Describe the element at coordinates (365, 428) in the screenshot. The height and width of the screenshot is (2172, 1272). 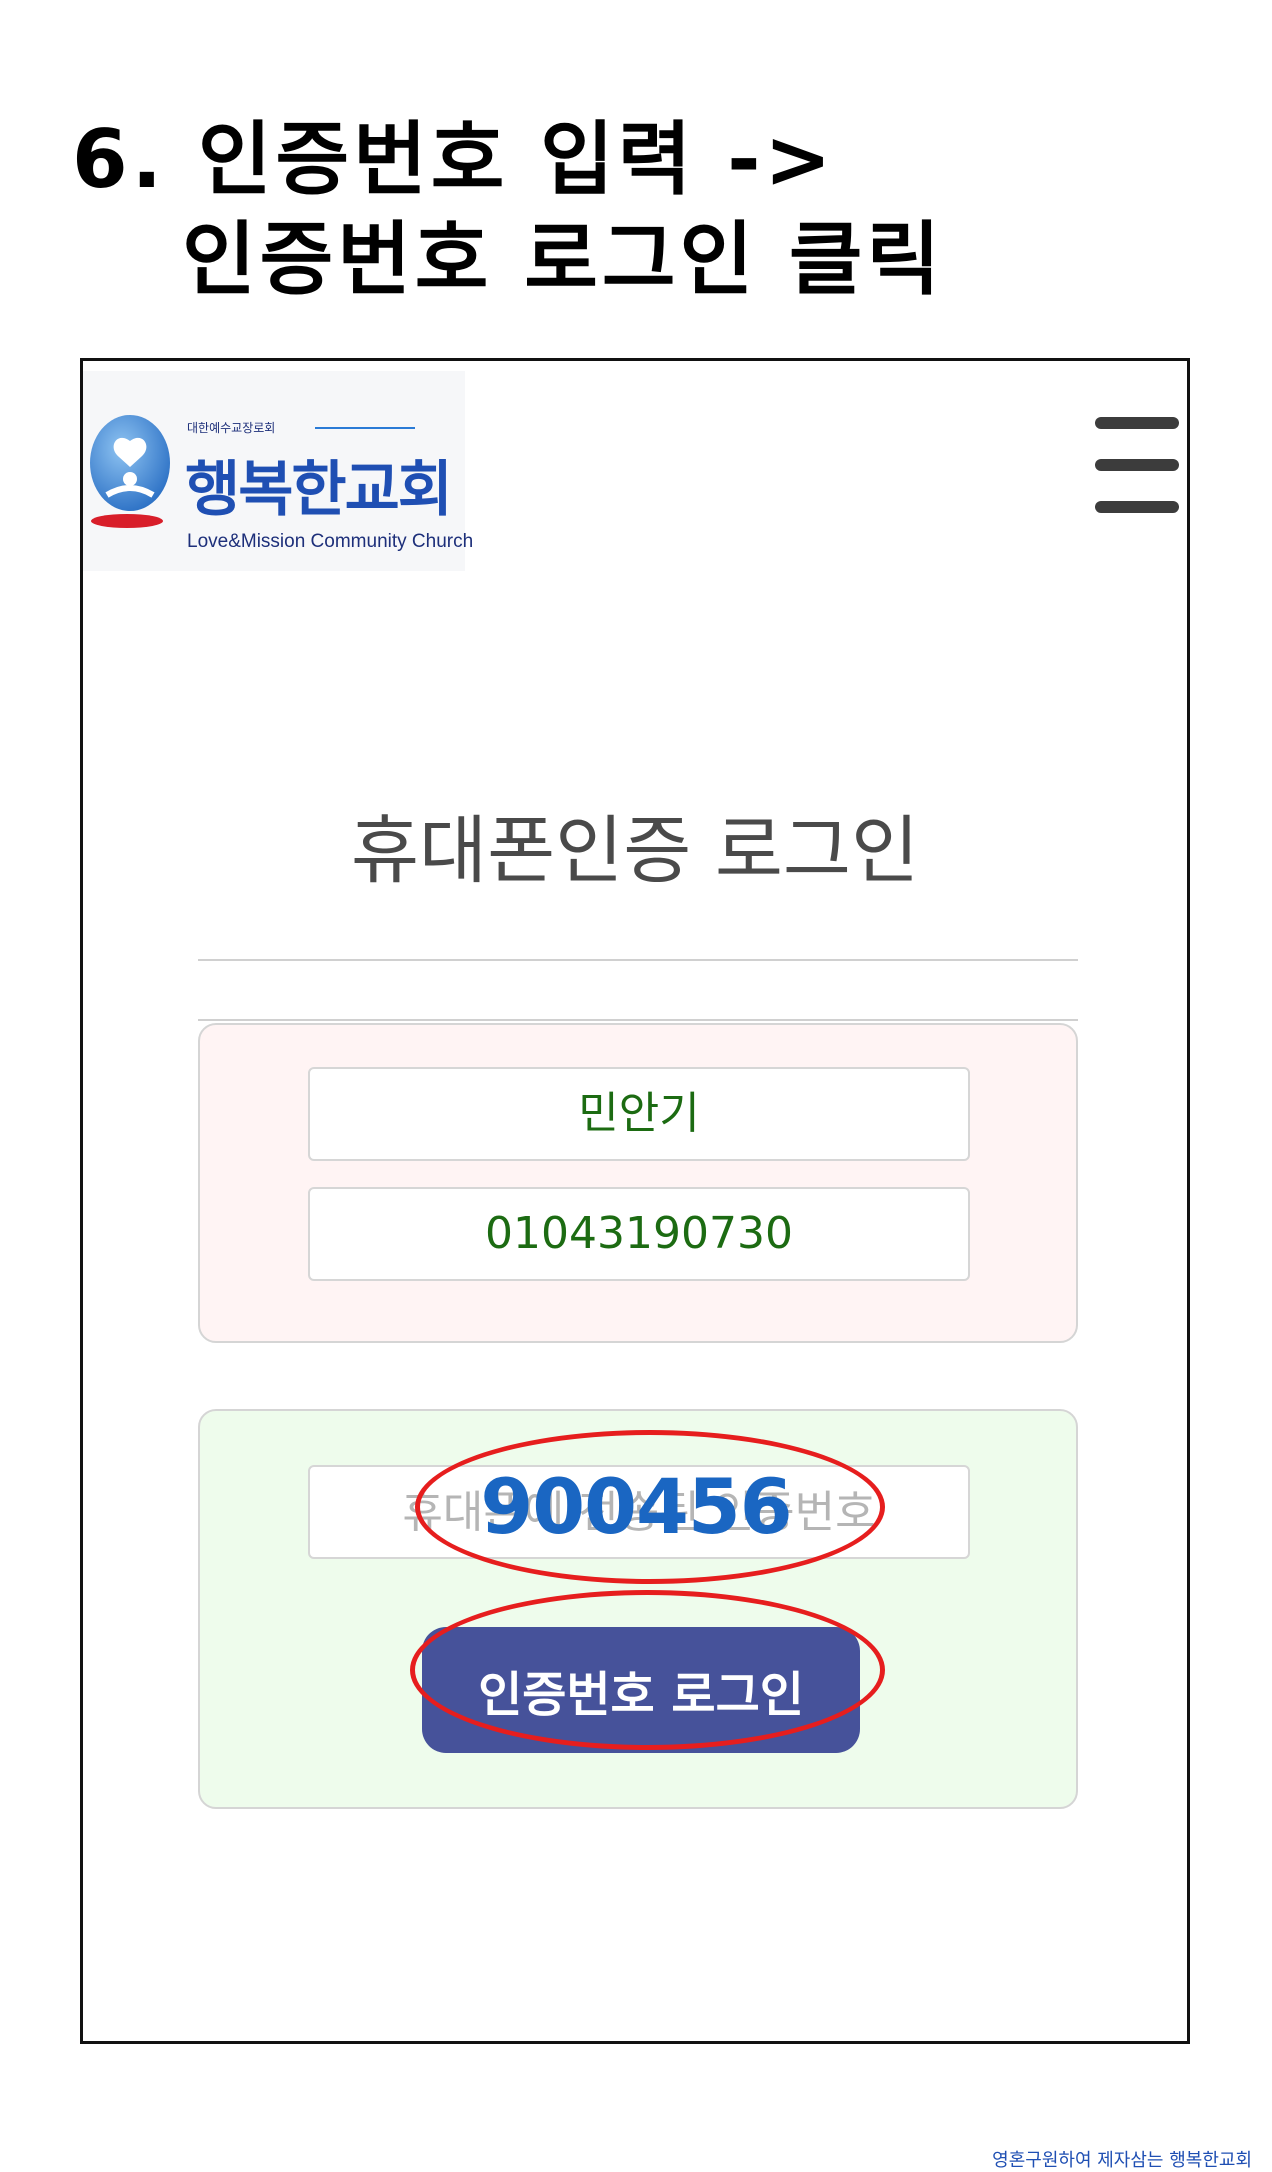
I see `logo-subtitle-rule` at that location.